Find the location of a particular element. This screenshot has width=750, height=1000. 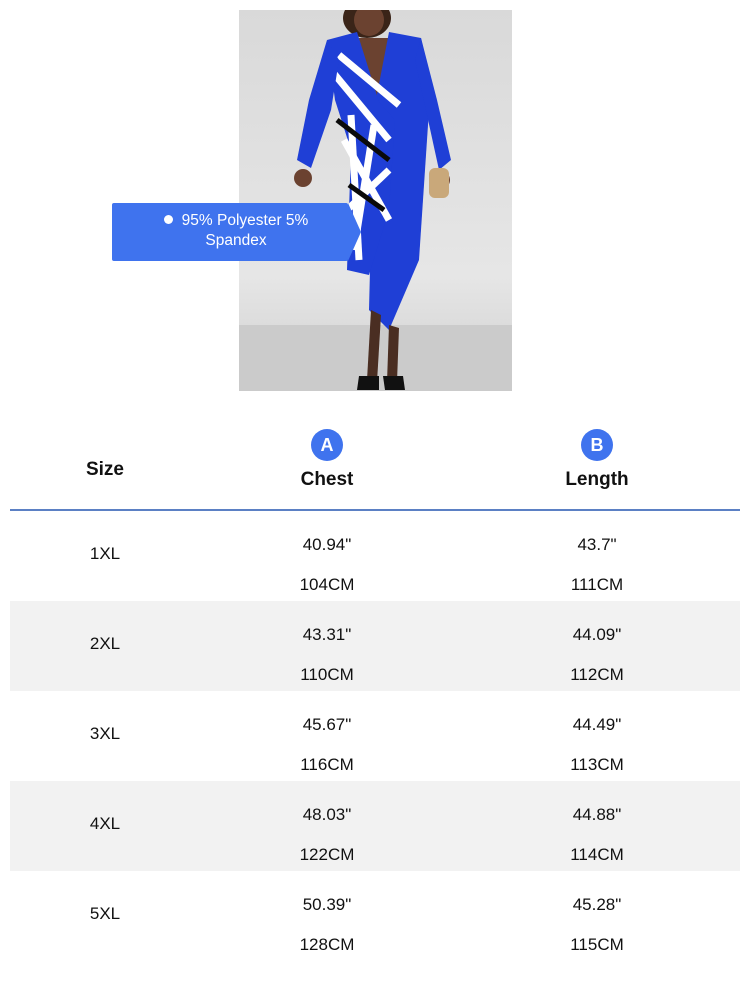

chest-cm-cell: 110CM is located at coordinates (327, 674).